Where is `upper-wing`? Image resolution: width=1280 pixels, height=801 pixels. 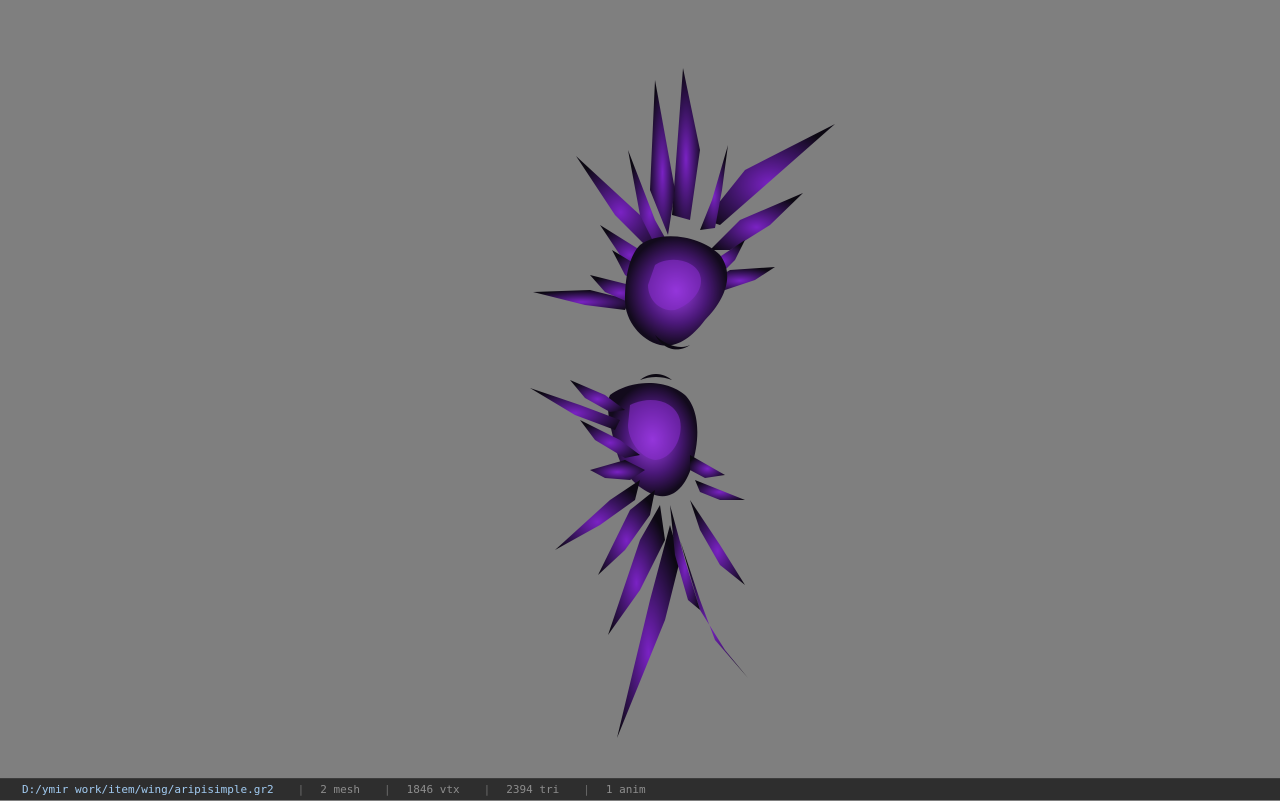 upper-wing is located at coordinates (684, 209).